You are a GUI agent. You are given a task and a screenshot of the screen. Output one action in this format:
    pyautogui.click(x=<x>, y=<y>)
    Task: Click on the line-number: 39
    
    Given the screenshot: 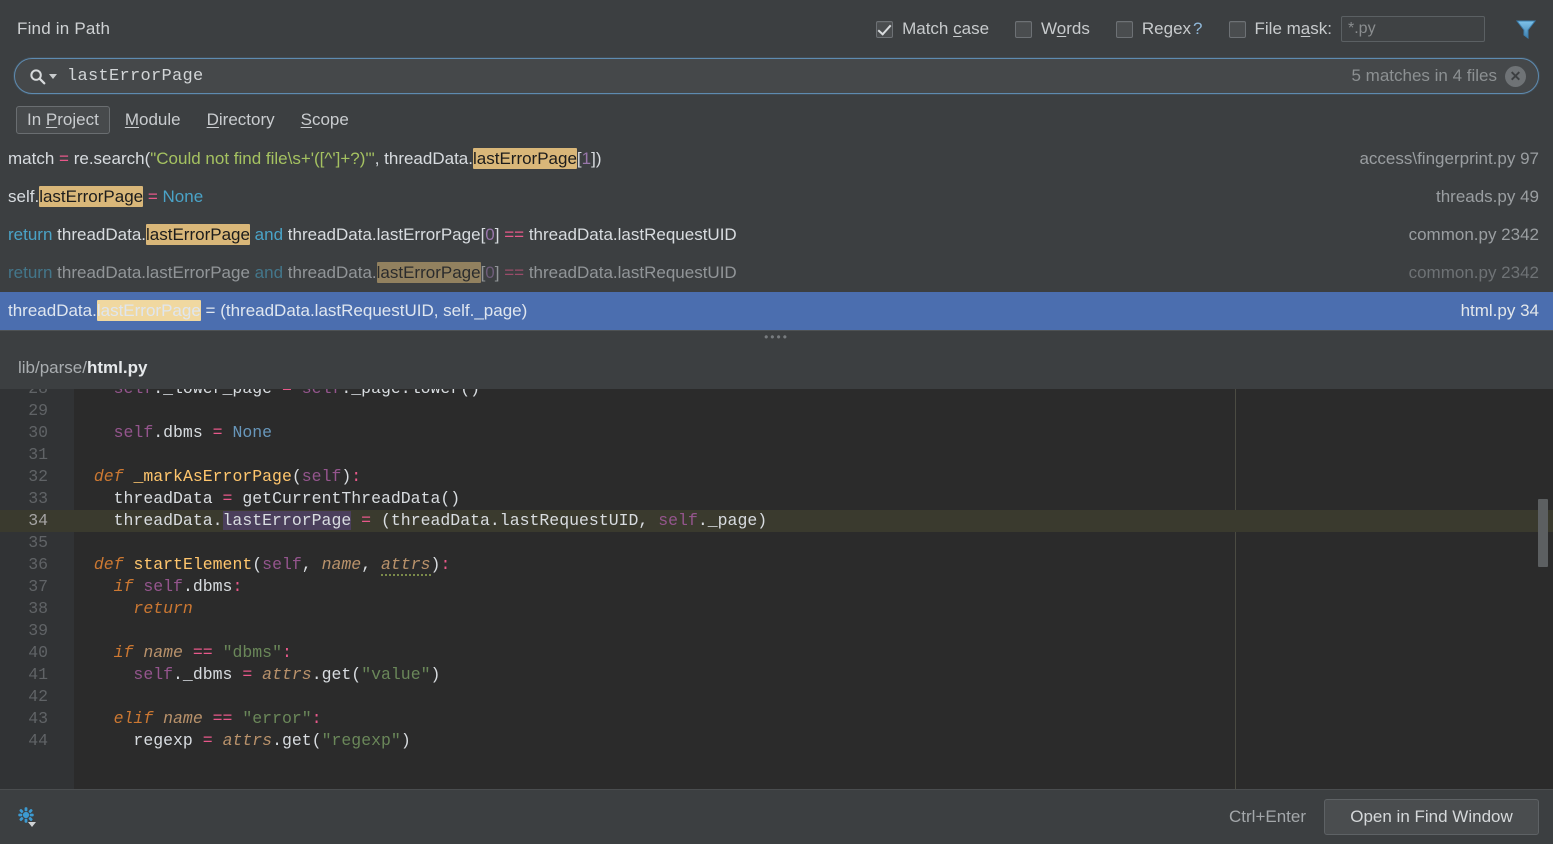 What is the action you would take?
    pyautogui.click(x=38, y=630)
    